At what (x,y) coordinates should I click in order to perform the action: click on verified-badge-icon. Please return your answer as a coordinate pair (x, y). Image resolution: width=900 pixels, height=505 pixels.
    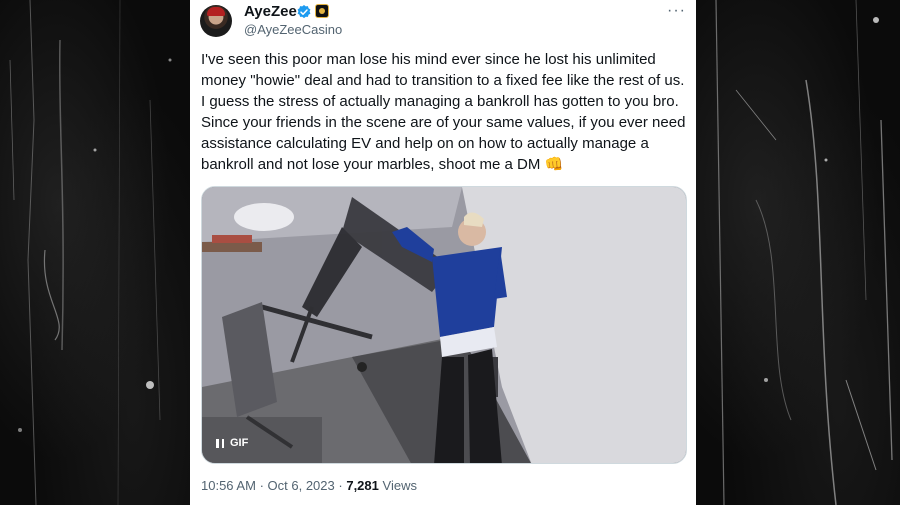
    Looking at the image, I should click on (304, 12).